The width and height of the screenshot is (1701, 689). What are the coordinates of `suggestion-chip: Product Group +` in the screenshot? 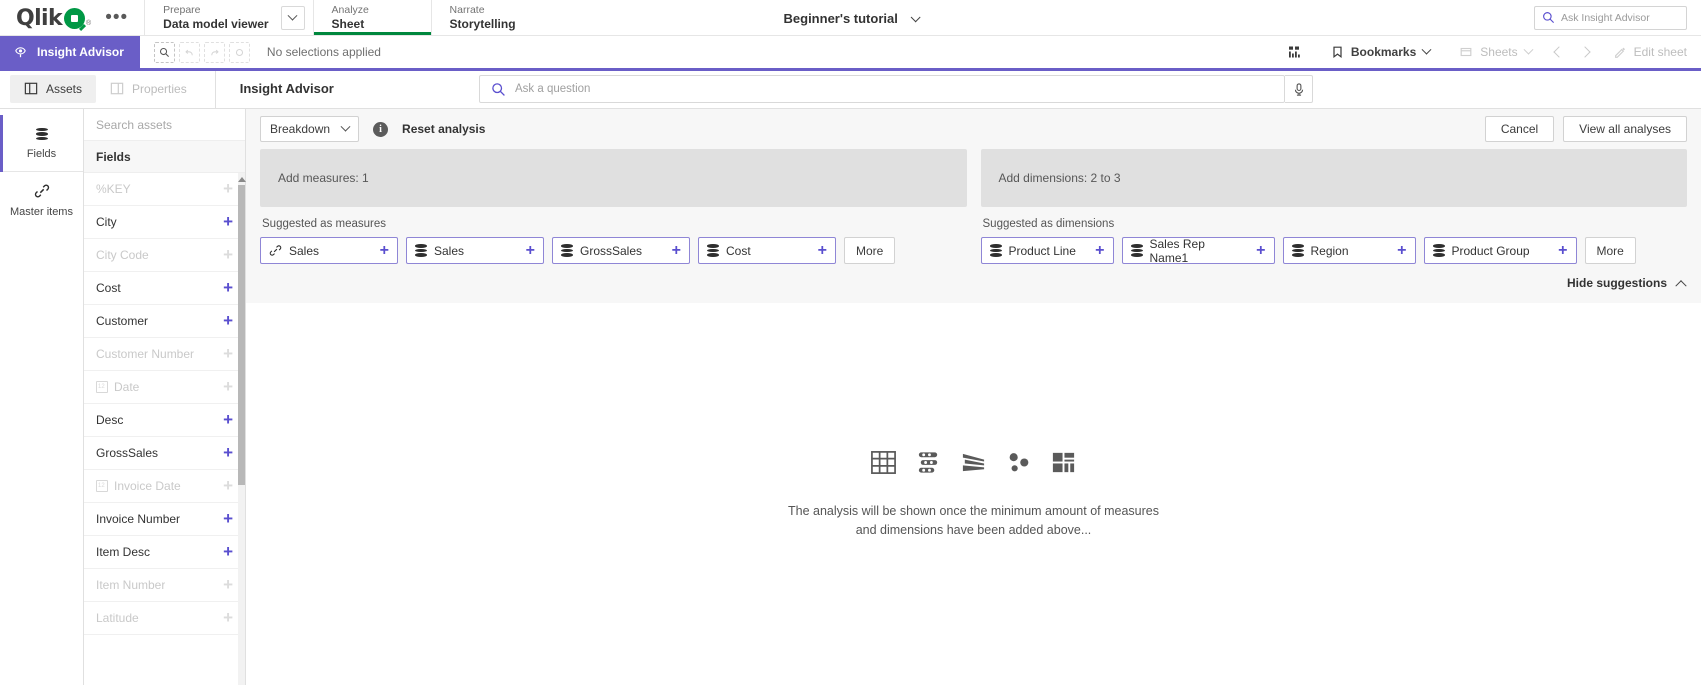 It's located at (1500, 250).